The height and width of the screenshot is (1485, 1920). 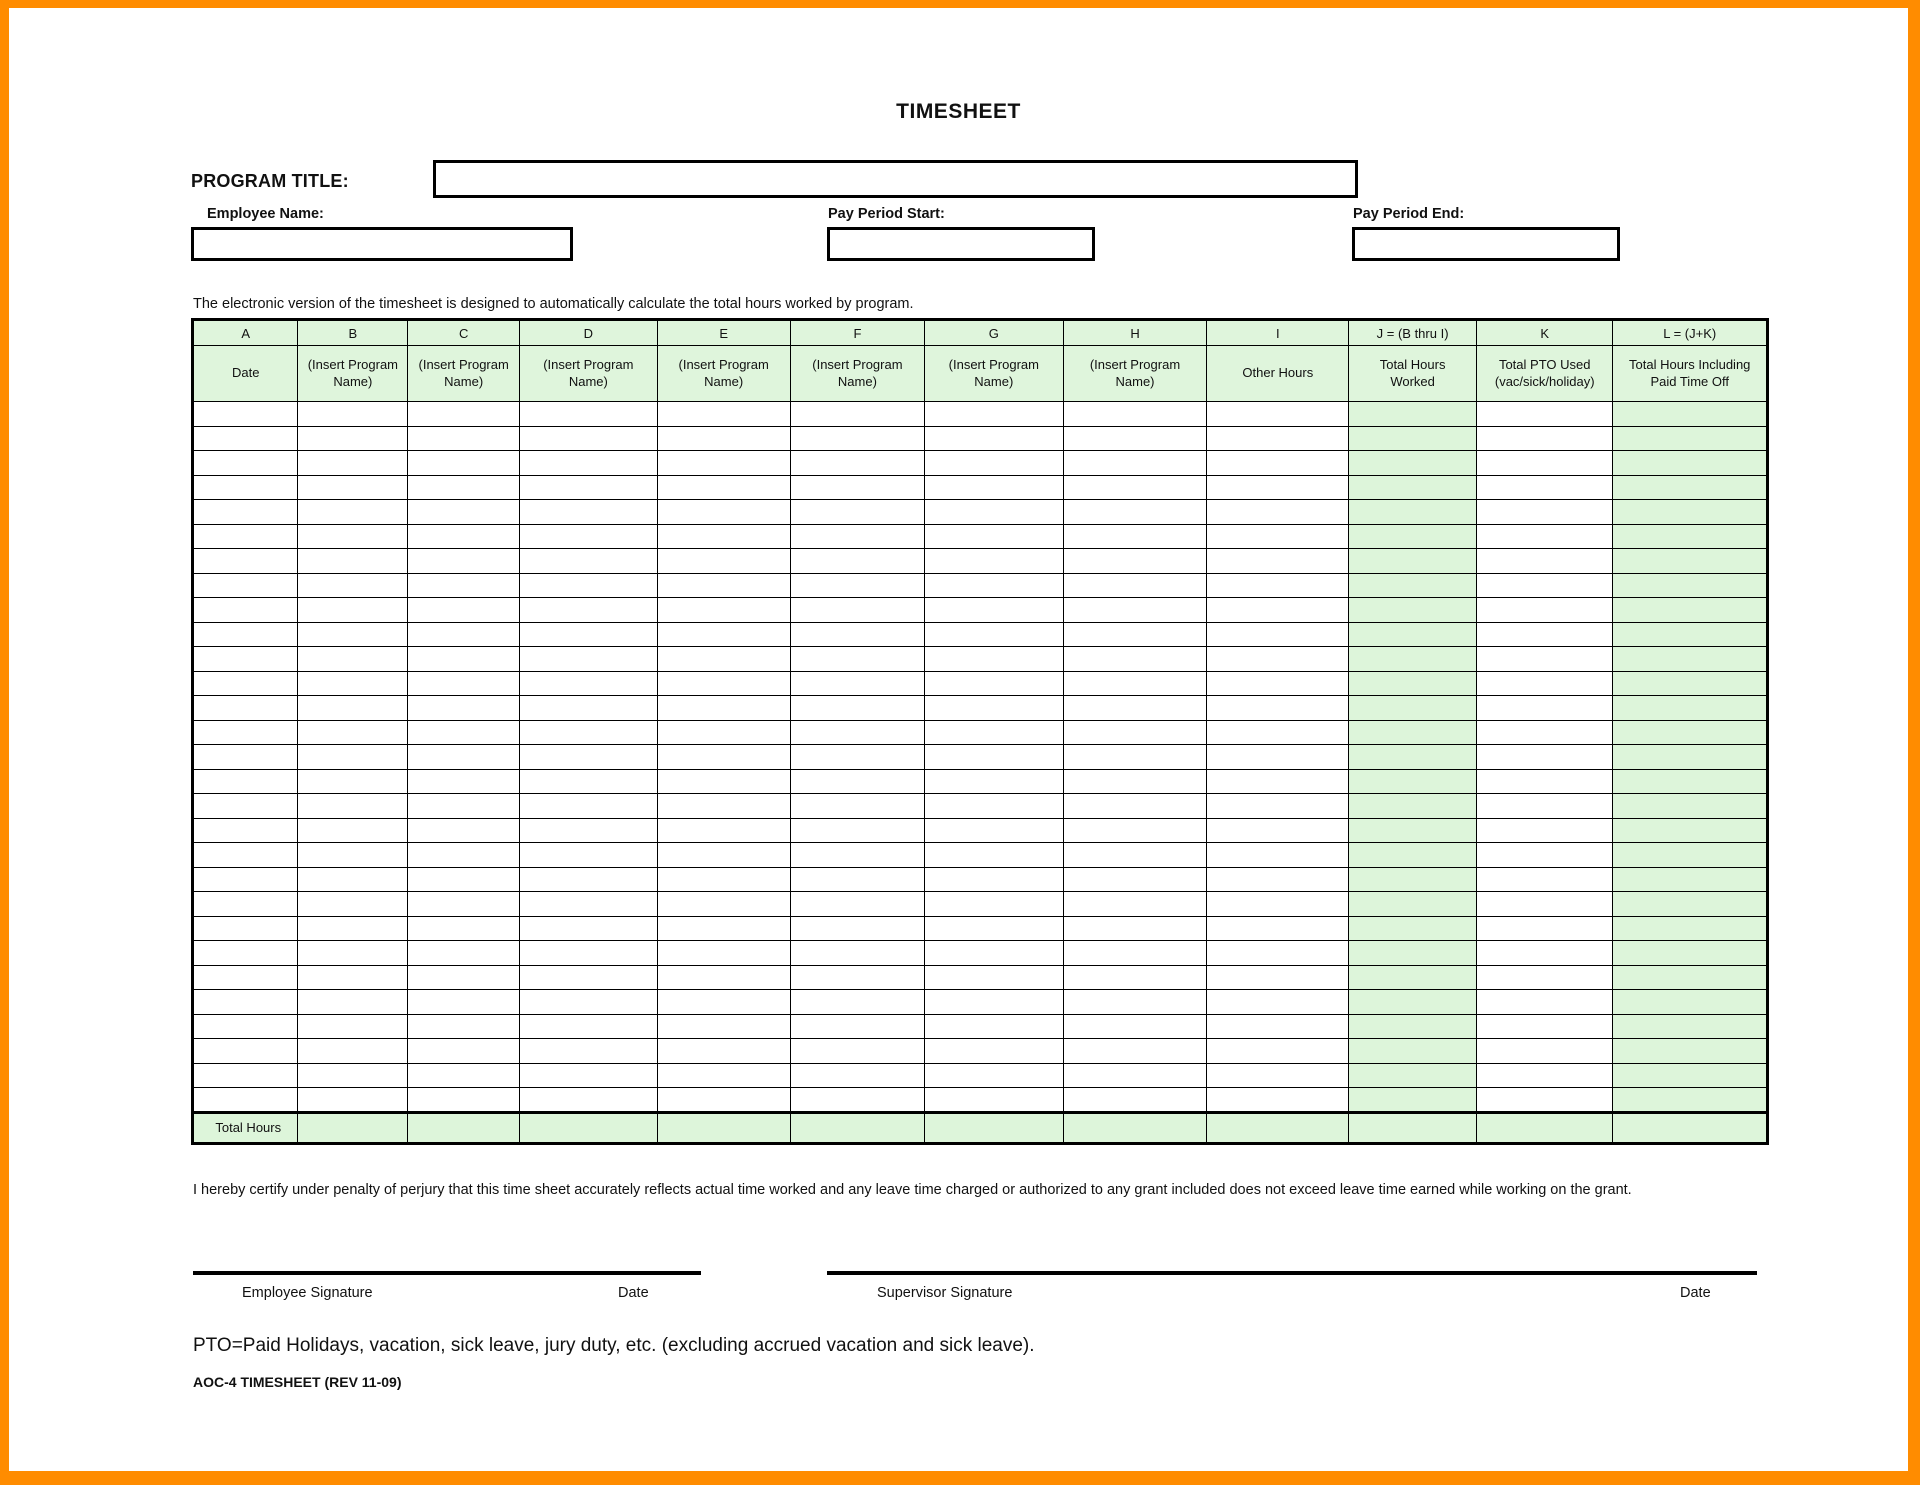 What do you see at coordinates (447, 1273) in the screenshot?
I see `employee-signature-line` at bounding box center [447, 1273].